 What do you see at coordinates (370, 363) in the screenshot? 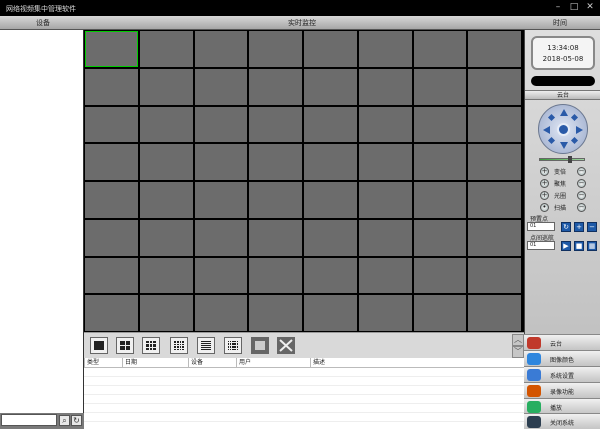
I see `log-col-desc: 描述` at bounding box center [370, 363].